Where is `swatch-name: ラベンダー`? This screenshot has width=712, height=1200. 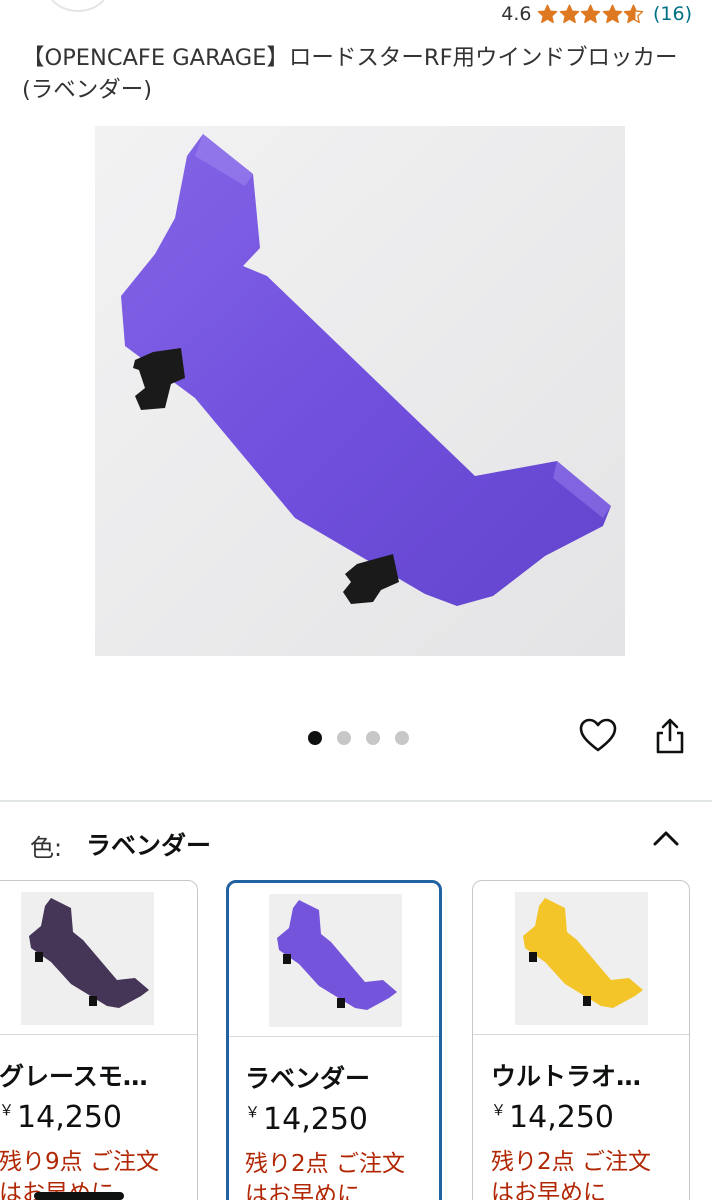 swatch-name: ラベンダー is located at coordinates (308, 1078).